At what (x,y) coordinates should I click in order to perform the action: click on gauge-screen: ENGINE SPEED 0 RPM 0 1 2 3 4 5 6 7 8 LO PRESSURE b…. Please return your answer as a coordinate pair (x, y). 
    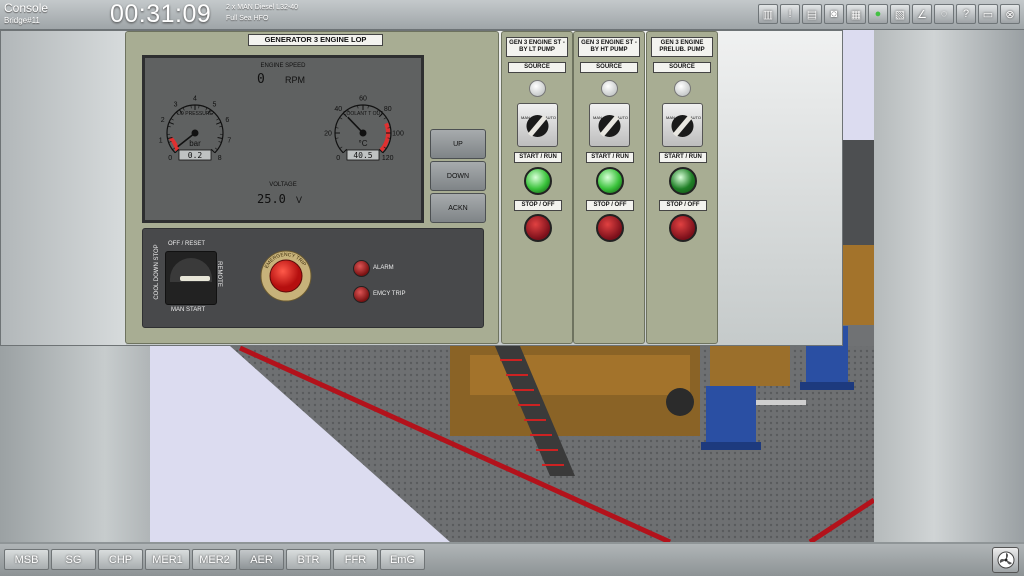
    Looking at the image, I should click on (283, 139).